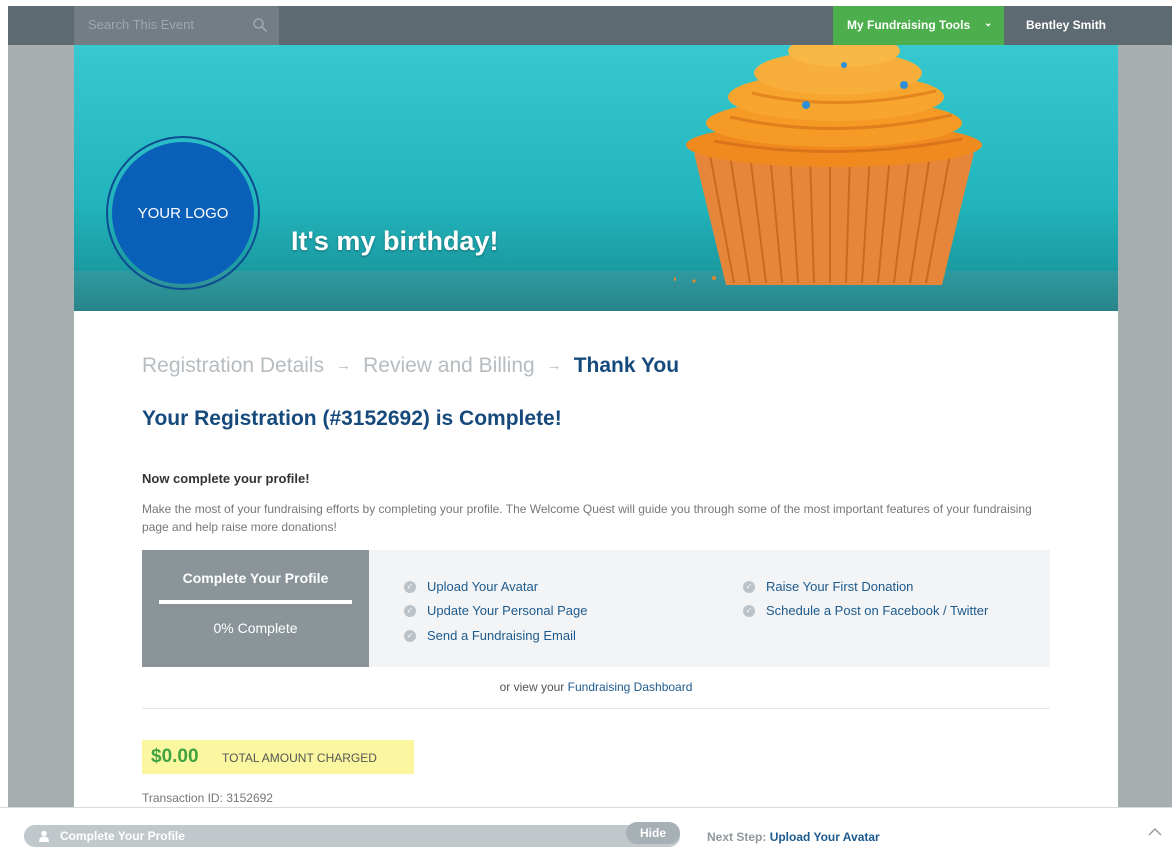  Describe the element at coordinates (207, 798) in the screenshot. I see `transaction-id: Transaction ID: 3152692` at that location.